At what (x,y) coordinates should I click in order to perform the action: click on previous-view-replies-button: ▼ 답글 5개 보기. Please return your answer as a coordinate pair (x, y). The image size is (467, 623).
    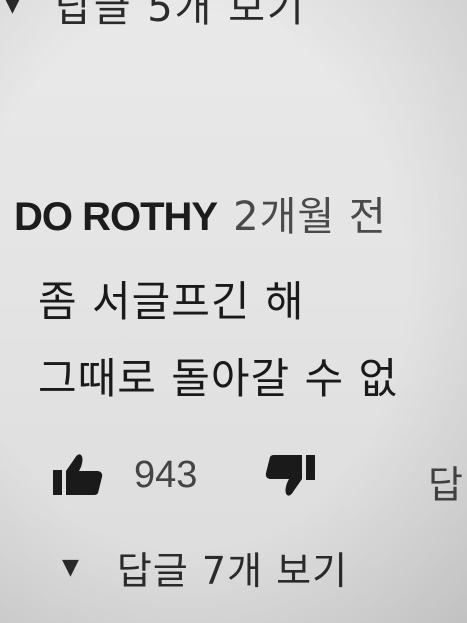
    Looking at the image, I should click on (153, 15).